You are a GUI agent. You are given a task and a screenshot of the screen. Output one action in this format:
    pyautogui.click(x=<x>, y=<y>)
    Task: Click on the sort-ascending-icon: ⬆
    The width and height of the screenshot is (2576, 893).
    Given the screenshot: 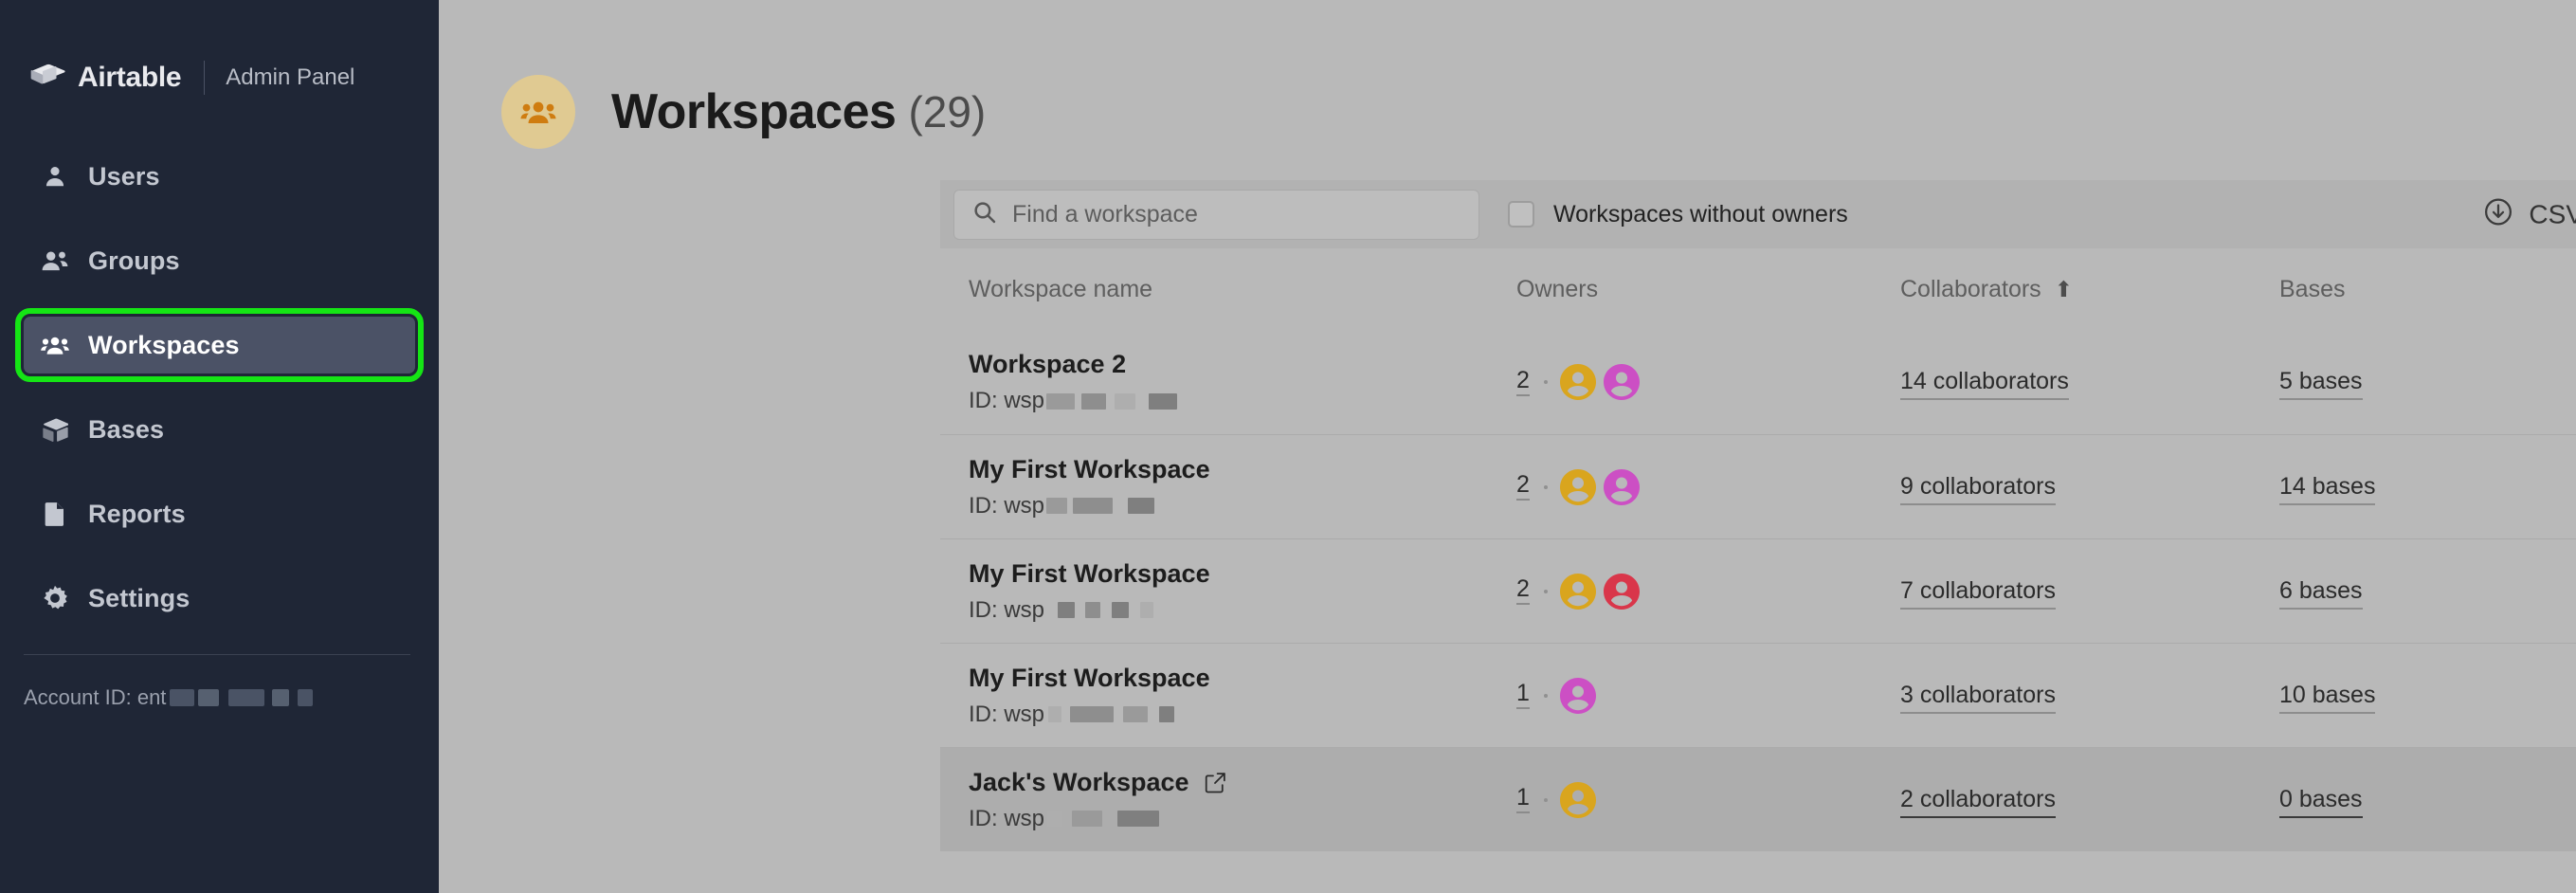 What is the action you would take?
    pyautogui.click(x=2063, y=288)
    